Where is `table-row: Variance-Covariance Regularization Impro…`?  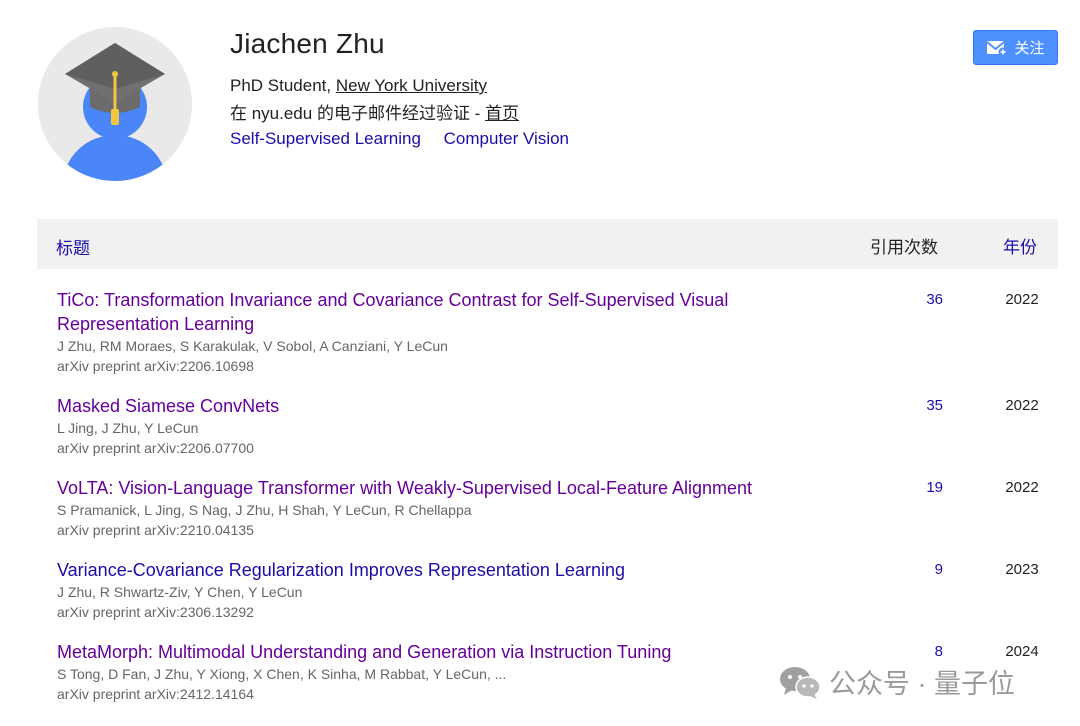
table-row: Variance-Covariance Regularization Impro… is located at coordinates (557, 590).